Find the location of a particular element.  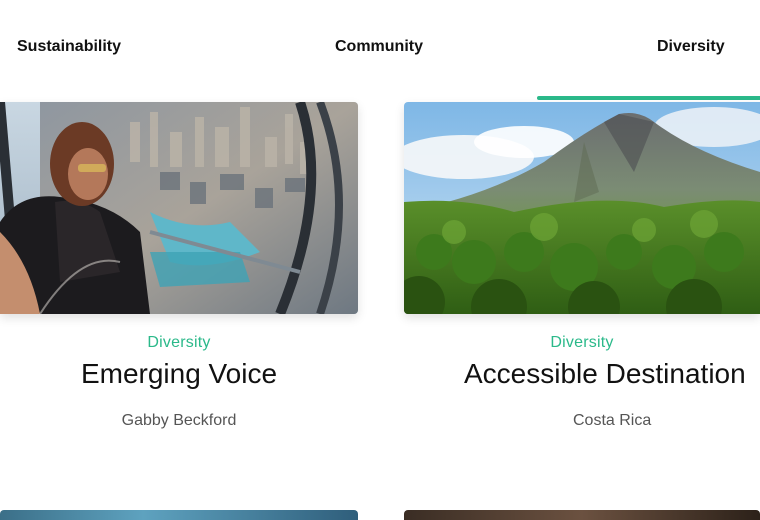

card-title: Emerging Voice is located at coordinates (179, 374).